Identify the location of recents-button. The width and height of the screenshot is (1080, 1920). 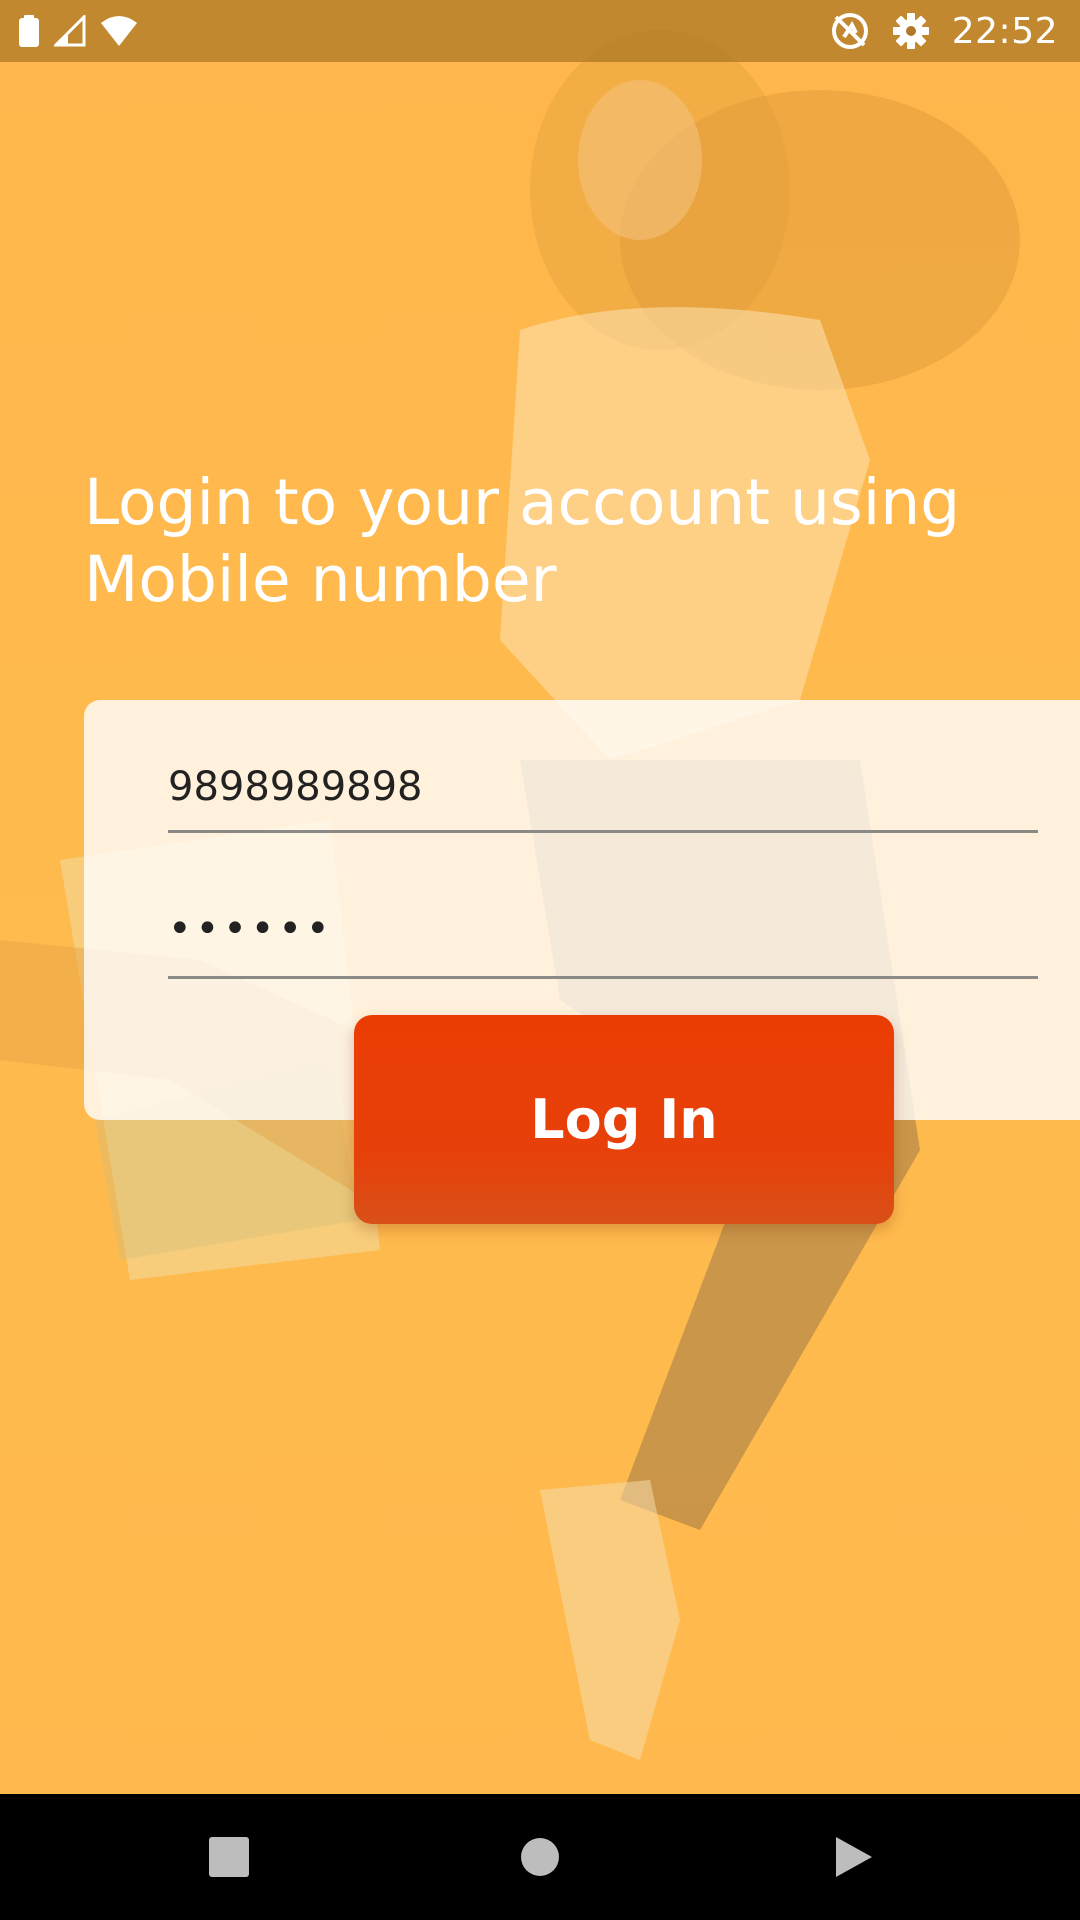
(229, 1857).